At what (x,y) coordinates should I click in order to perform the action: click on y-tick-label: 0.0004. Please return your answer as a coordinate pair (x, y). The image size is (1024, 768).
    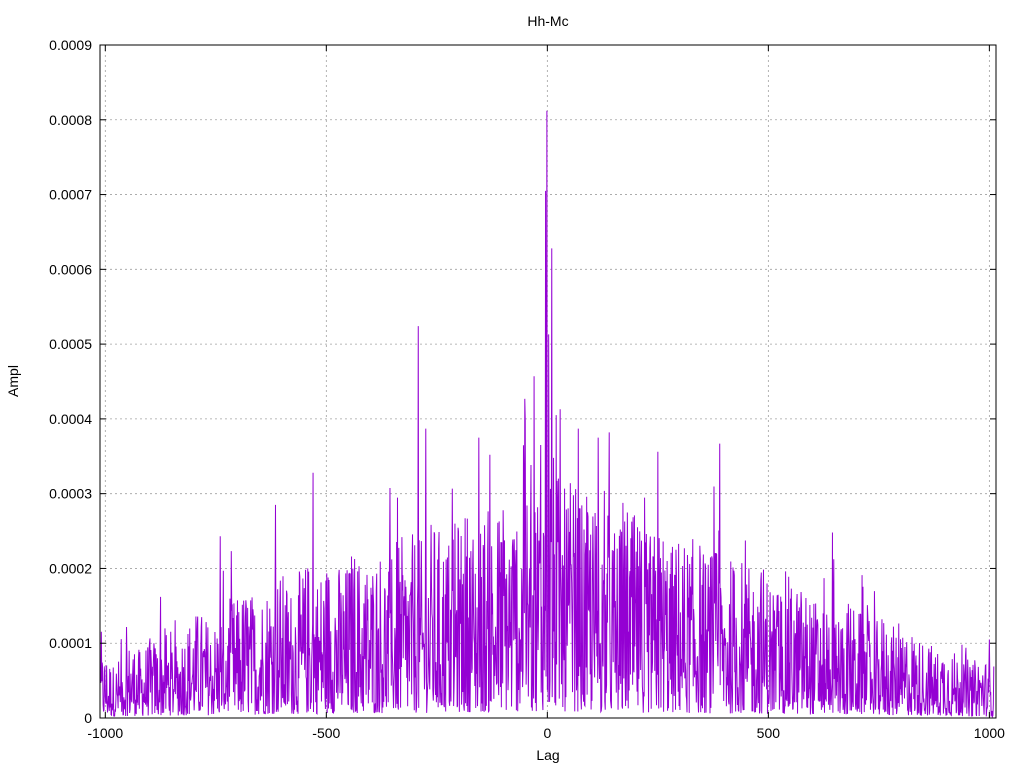
    Looking at the image, I should click on (70, 419).